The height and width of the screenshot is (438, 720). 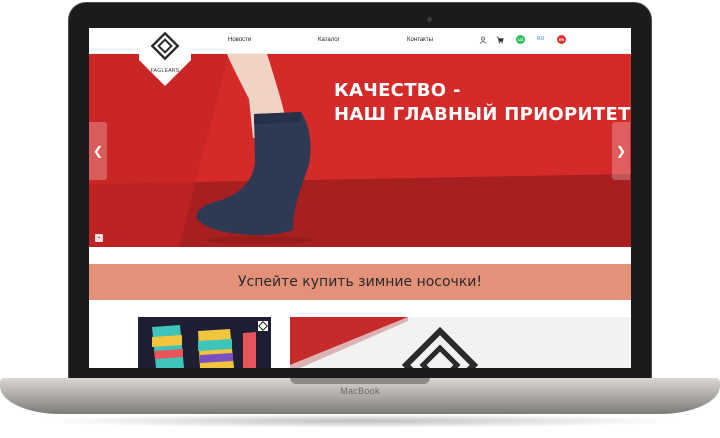 What do you see at coordinates (482, 114) in the screenshot?
I see `hero-headline-line2: НАШ ГЛАВНЫЙ ПРИОРИТЕТ` at bounding box center [482, 114].